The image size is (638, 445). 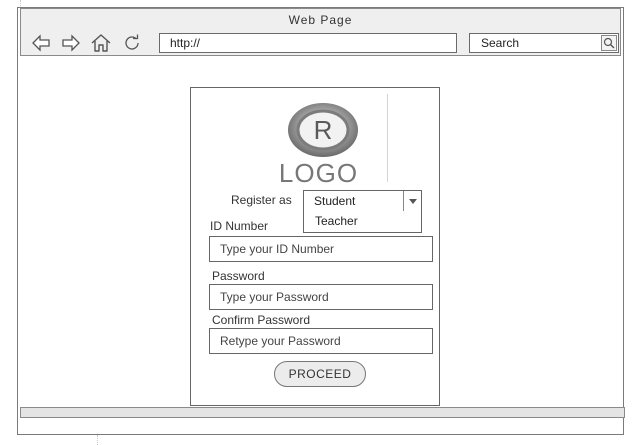 What do you see at coordinates (41, 43) in the screenshot?
I see `back-arrow-icon` at bounding box center [41, 43].